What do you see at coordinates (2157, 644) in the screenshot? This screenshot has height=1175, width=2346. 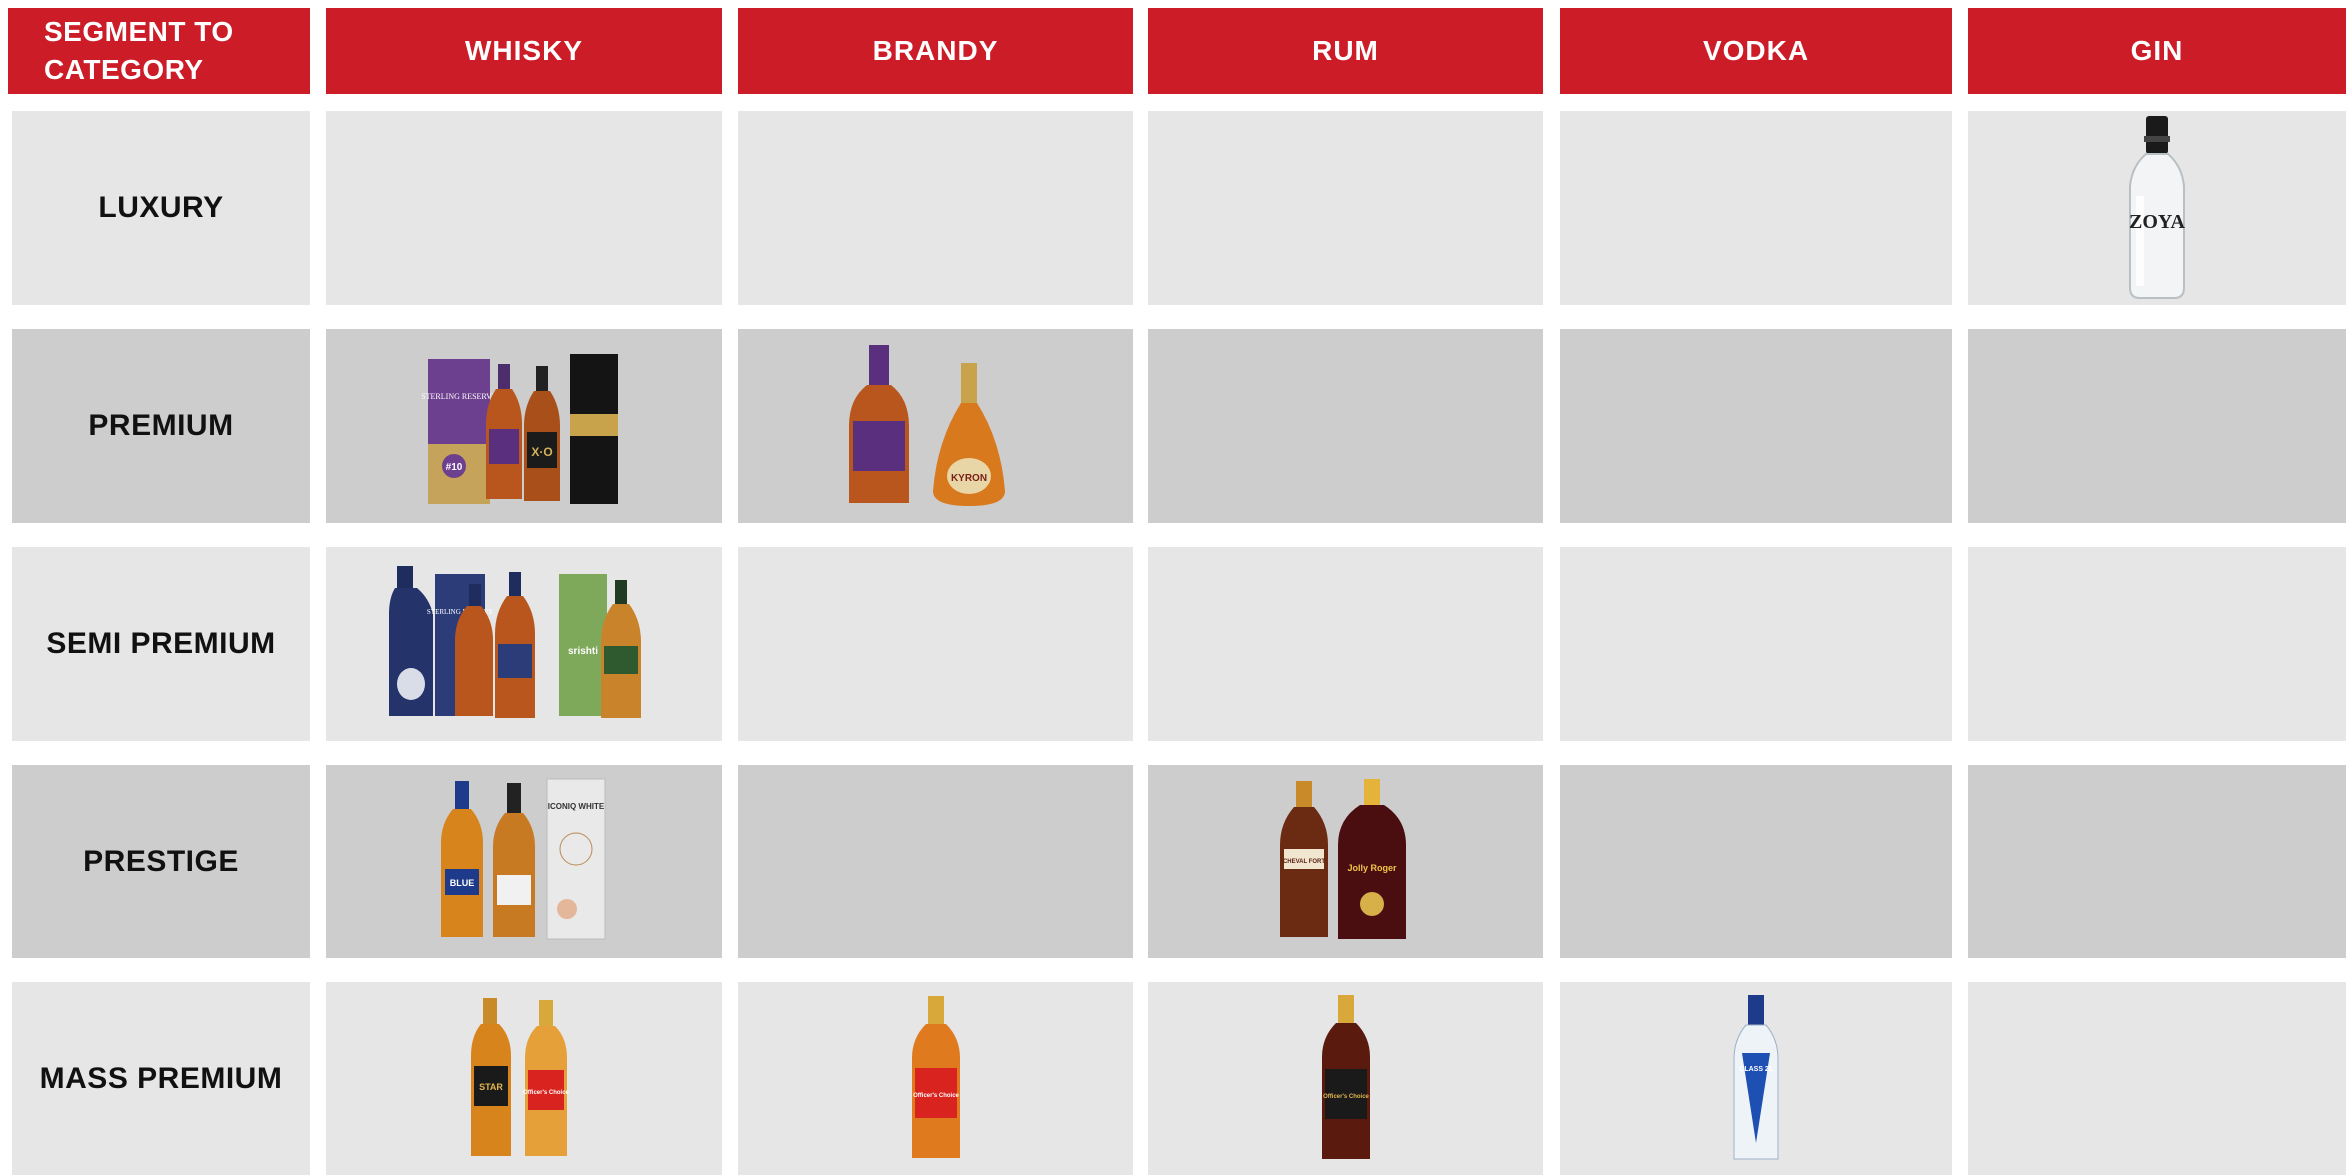 I see `cell-semi-premium-gin` at bounding box center [2157, 644].